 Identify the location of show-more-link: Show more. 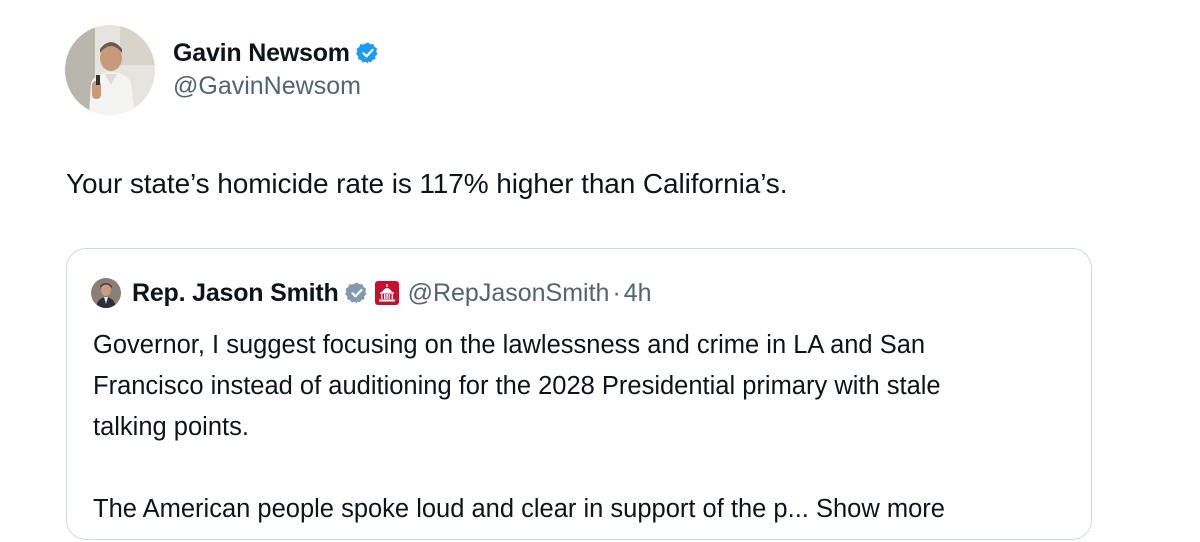
(880, 509).